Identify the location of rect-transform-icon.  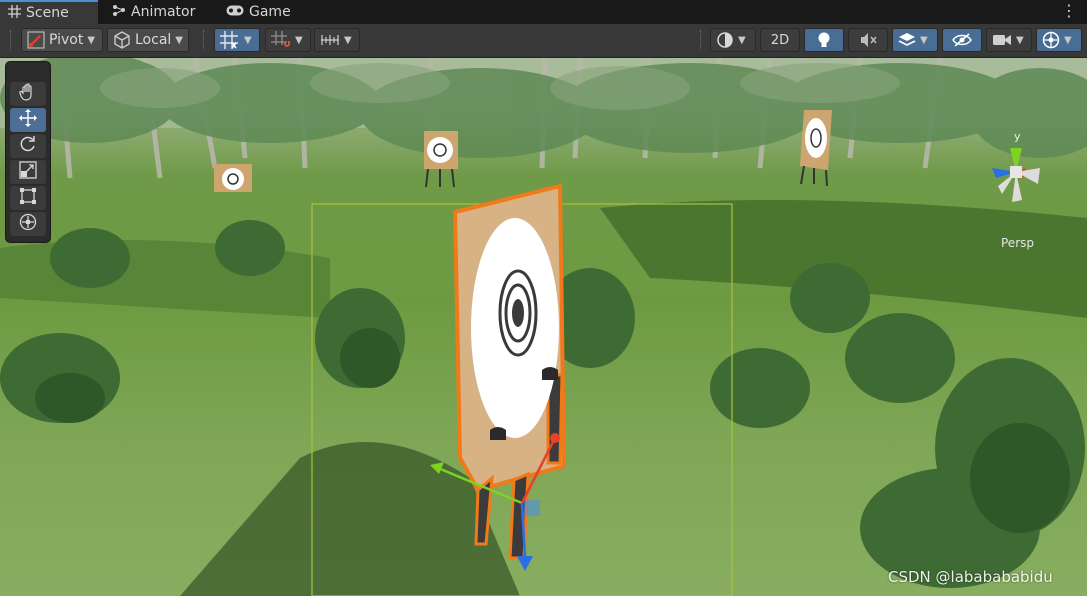
(28, 198).